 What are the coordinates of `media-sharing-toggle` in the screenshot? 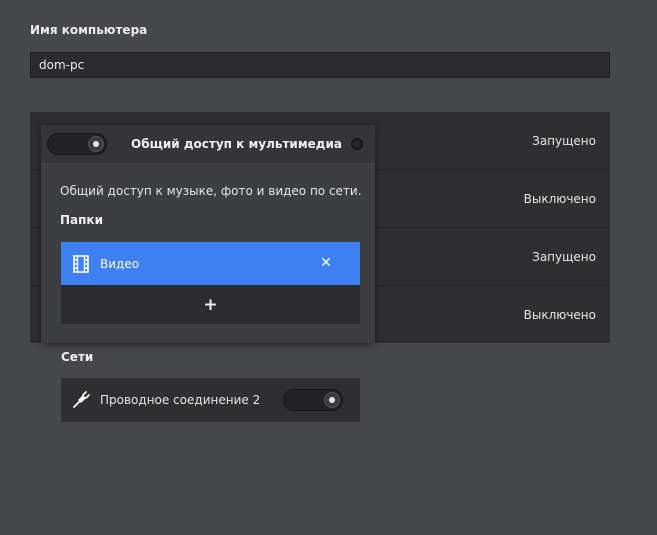 It's located at (77, 144).